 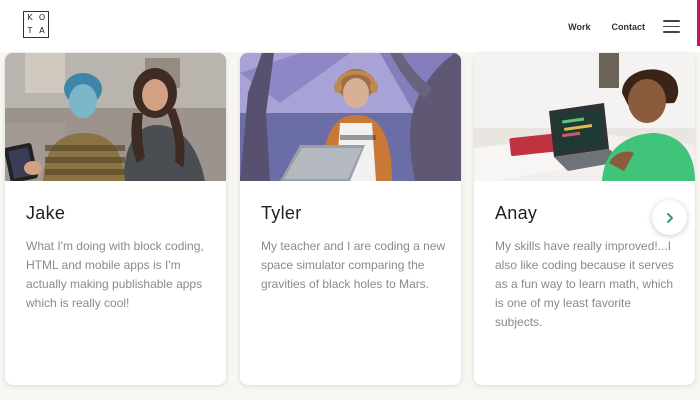 What do you see at coordinates (115, 117) in the screenshot?
I see `photo-jake` at bounding box center [115, 117].